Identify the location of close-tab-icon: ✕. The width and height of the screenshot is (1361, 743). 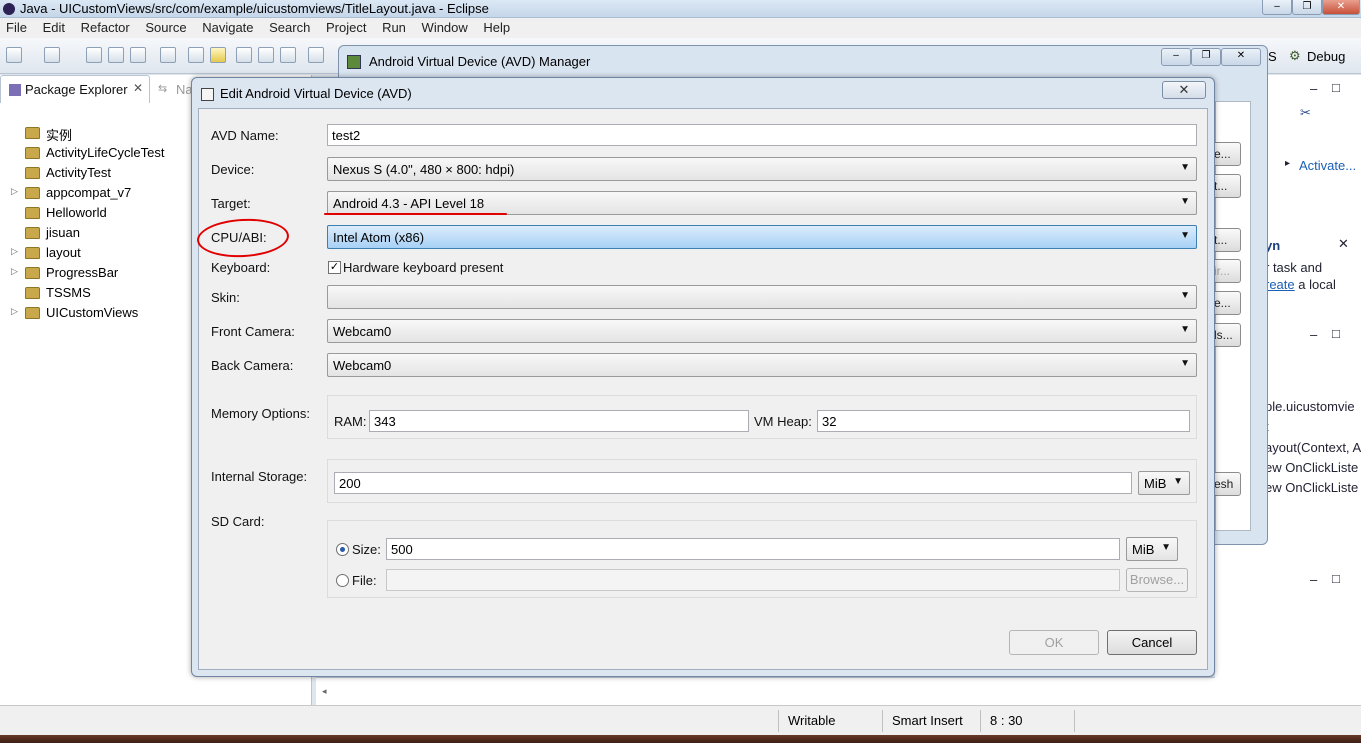
(138, 88).